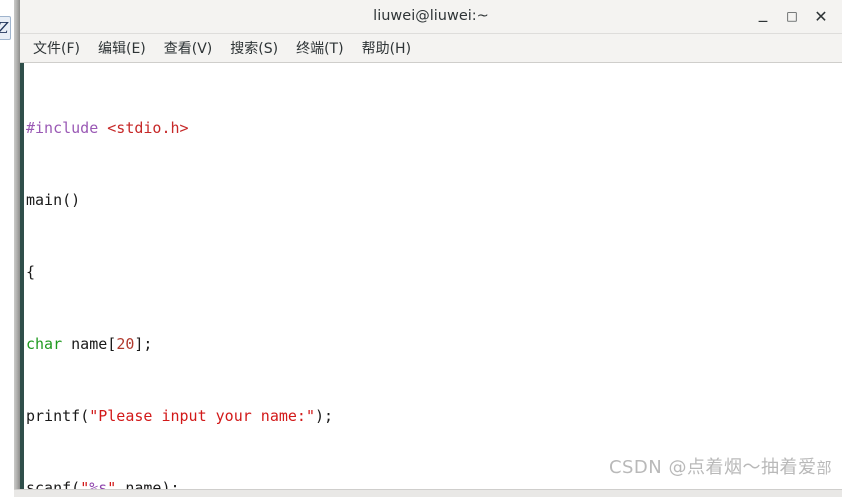  What do you see at coordinates (53, 200) in the screenshot?
I see `token-main-decl: main()` at bounding box center [53, 200].